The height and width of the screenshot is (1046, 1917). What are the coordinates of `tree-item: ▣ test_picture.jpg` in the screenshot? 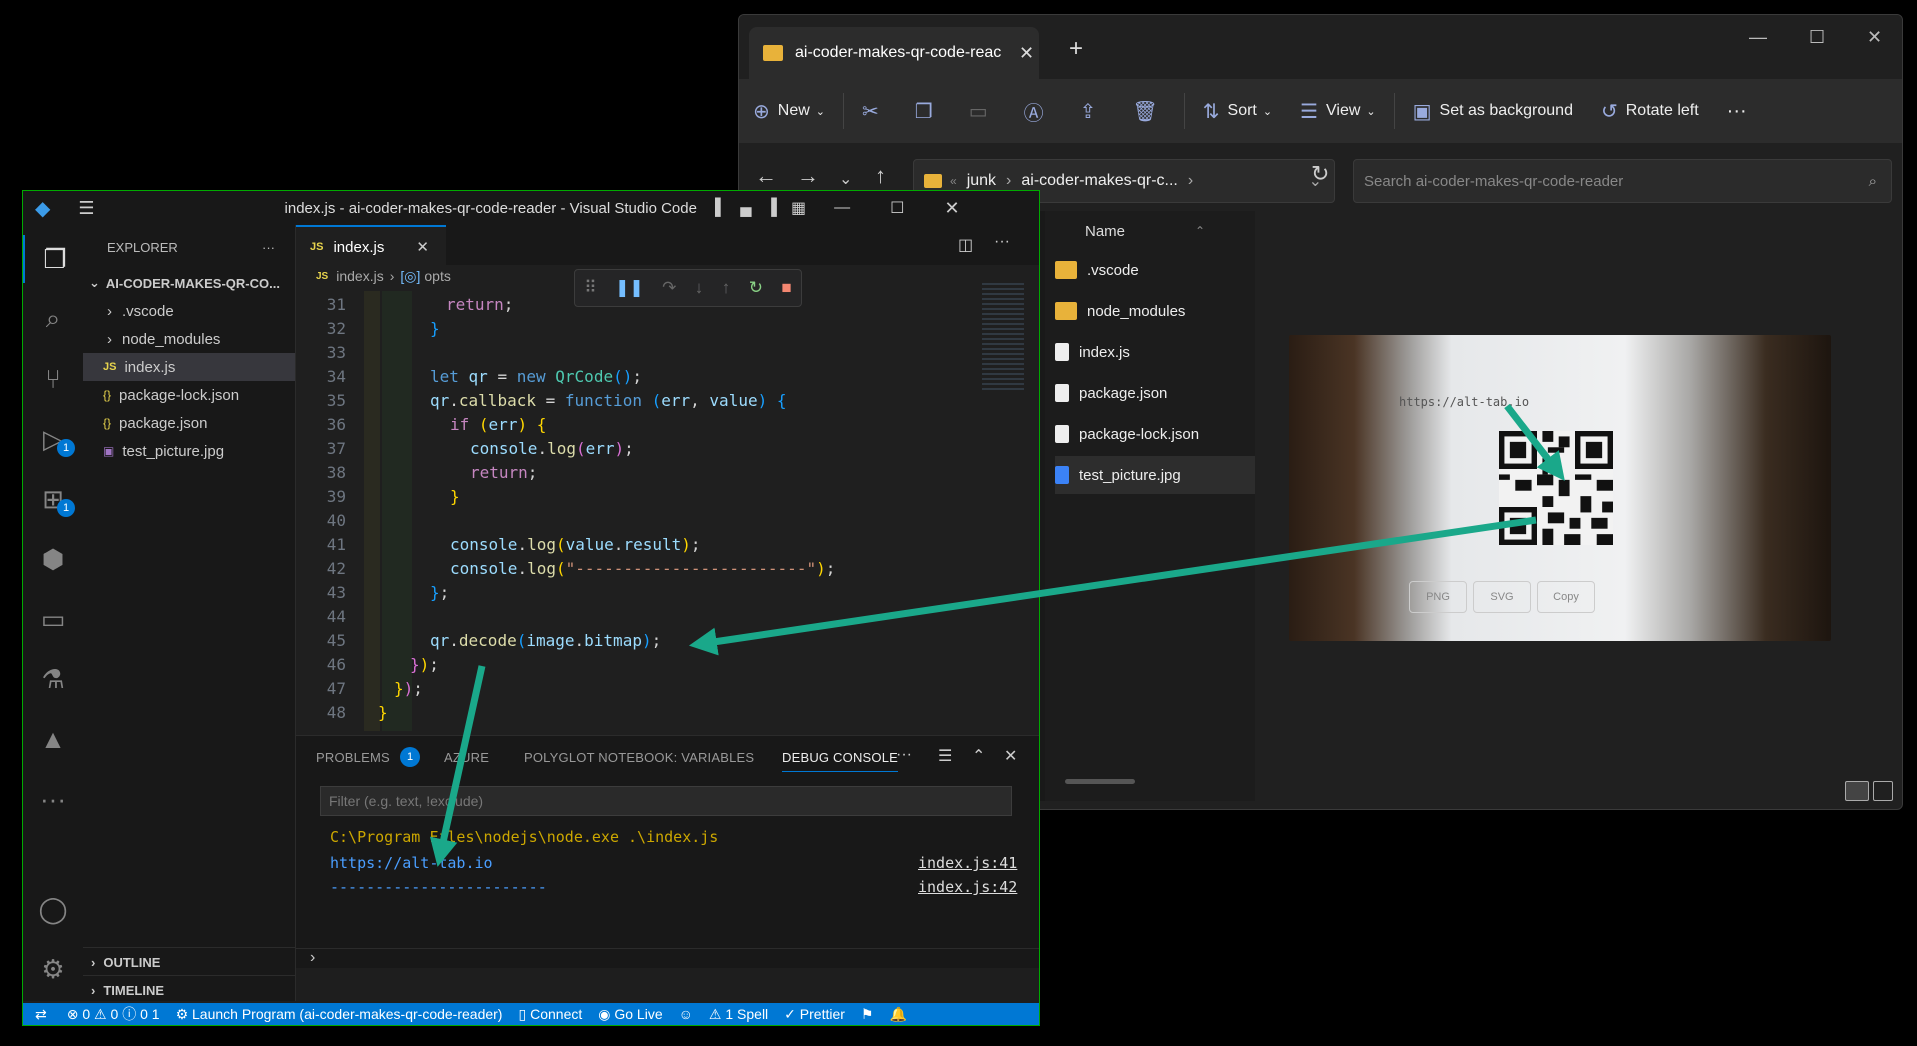 It's located at (189, 451).